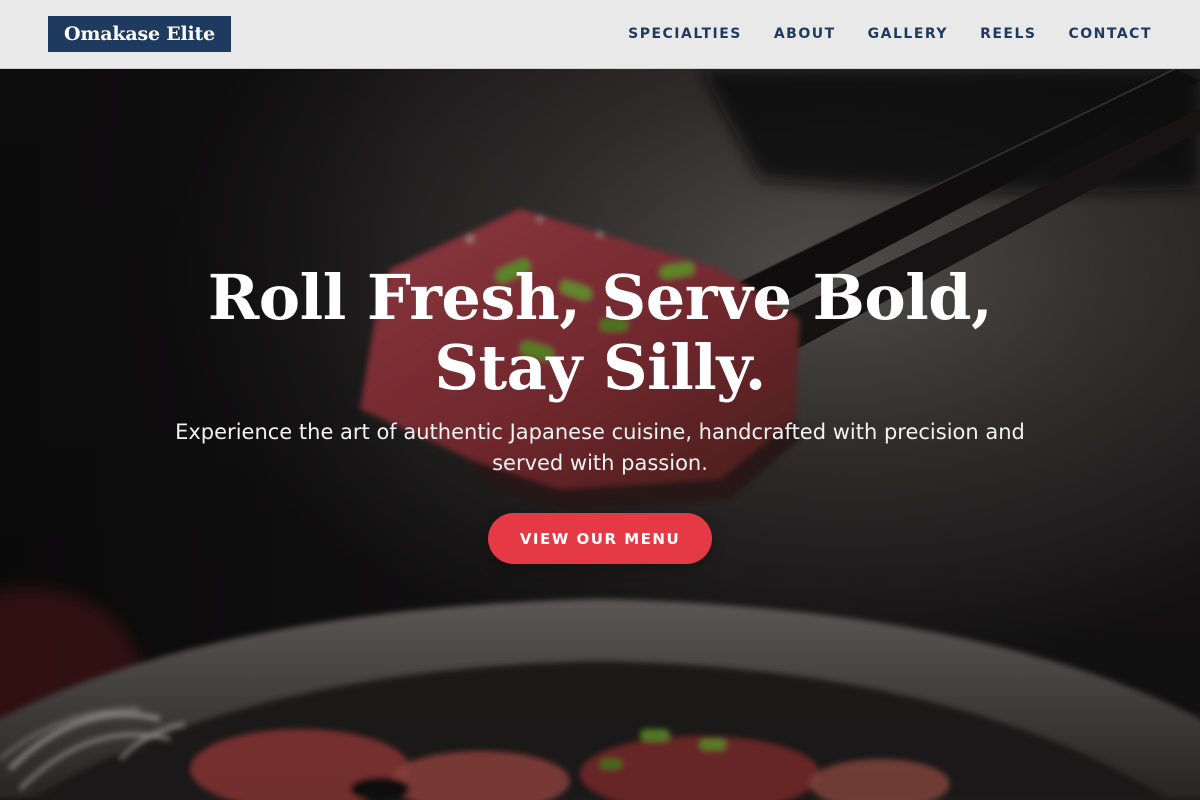 This screenshot has height=800, width=1200. What do you see at coordinates (600, 367) in the screenshot?
I see `hero-title-line-2: Stay Silly.` at bounding box center [600, 367].